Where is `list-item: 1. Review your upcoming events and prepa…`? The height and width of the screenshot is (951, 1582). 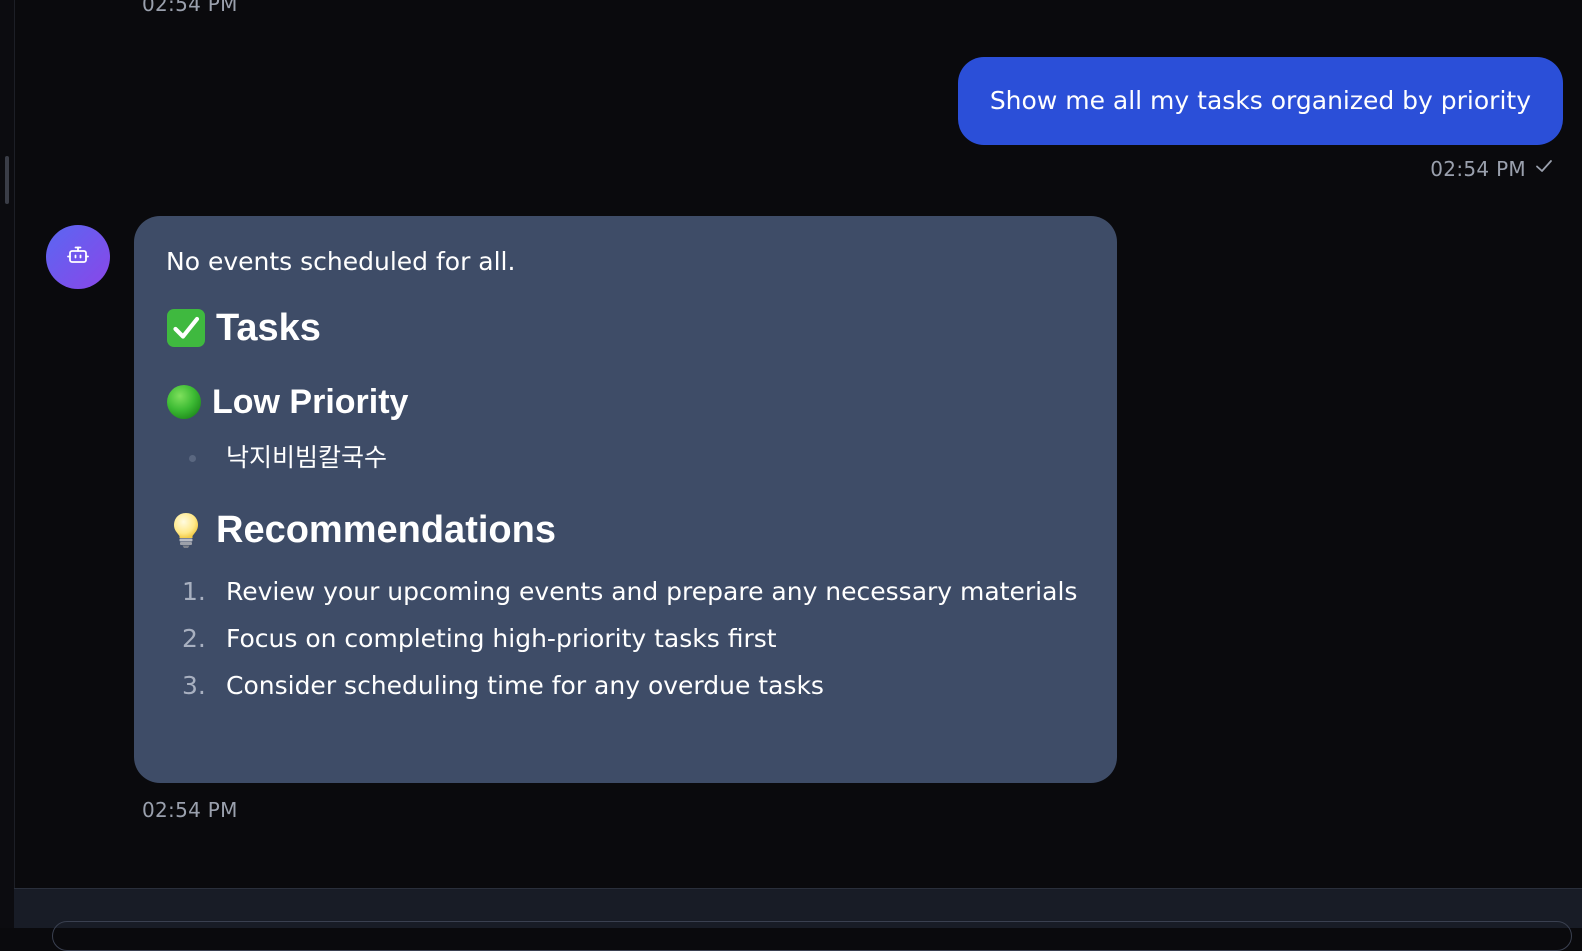 list-item: 1. Review your upcoming events and prepa… is located at coordinates (625, 591).